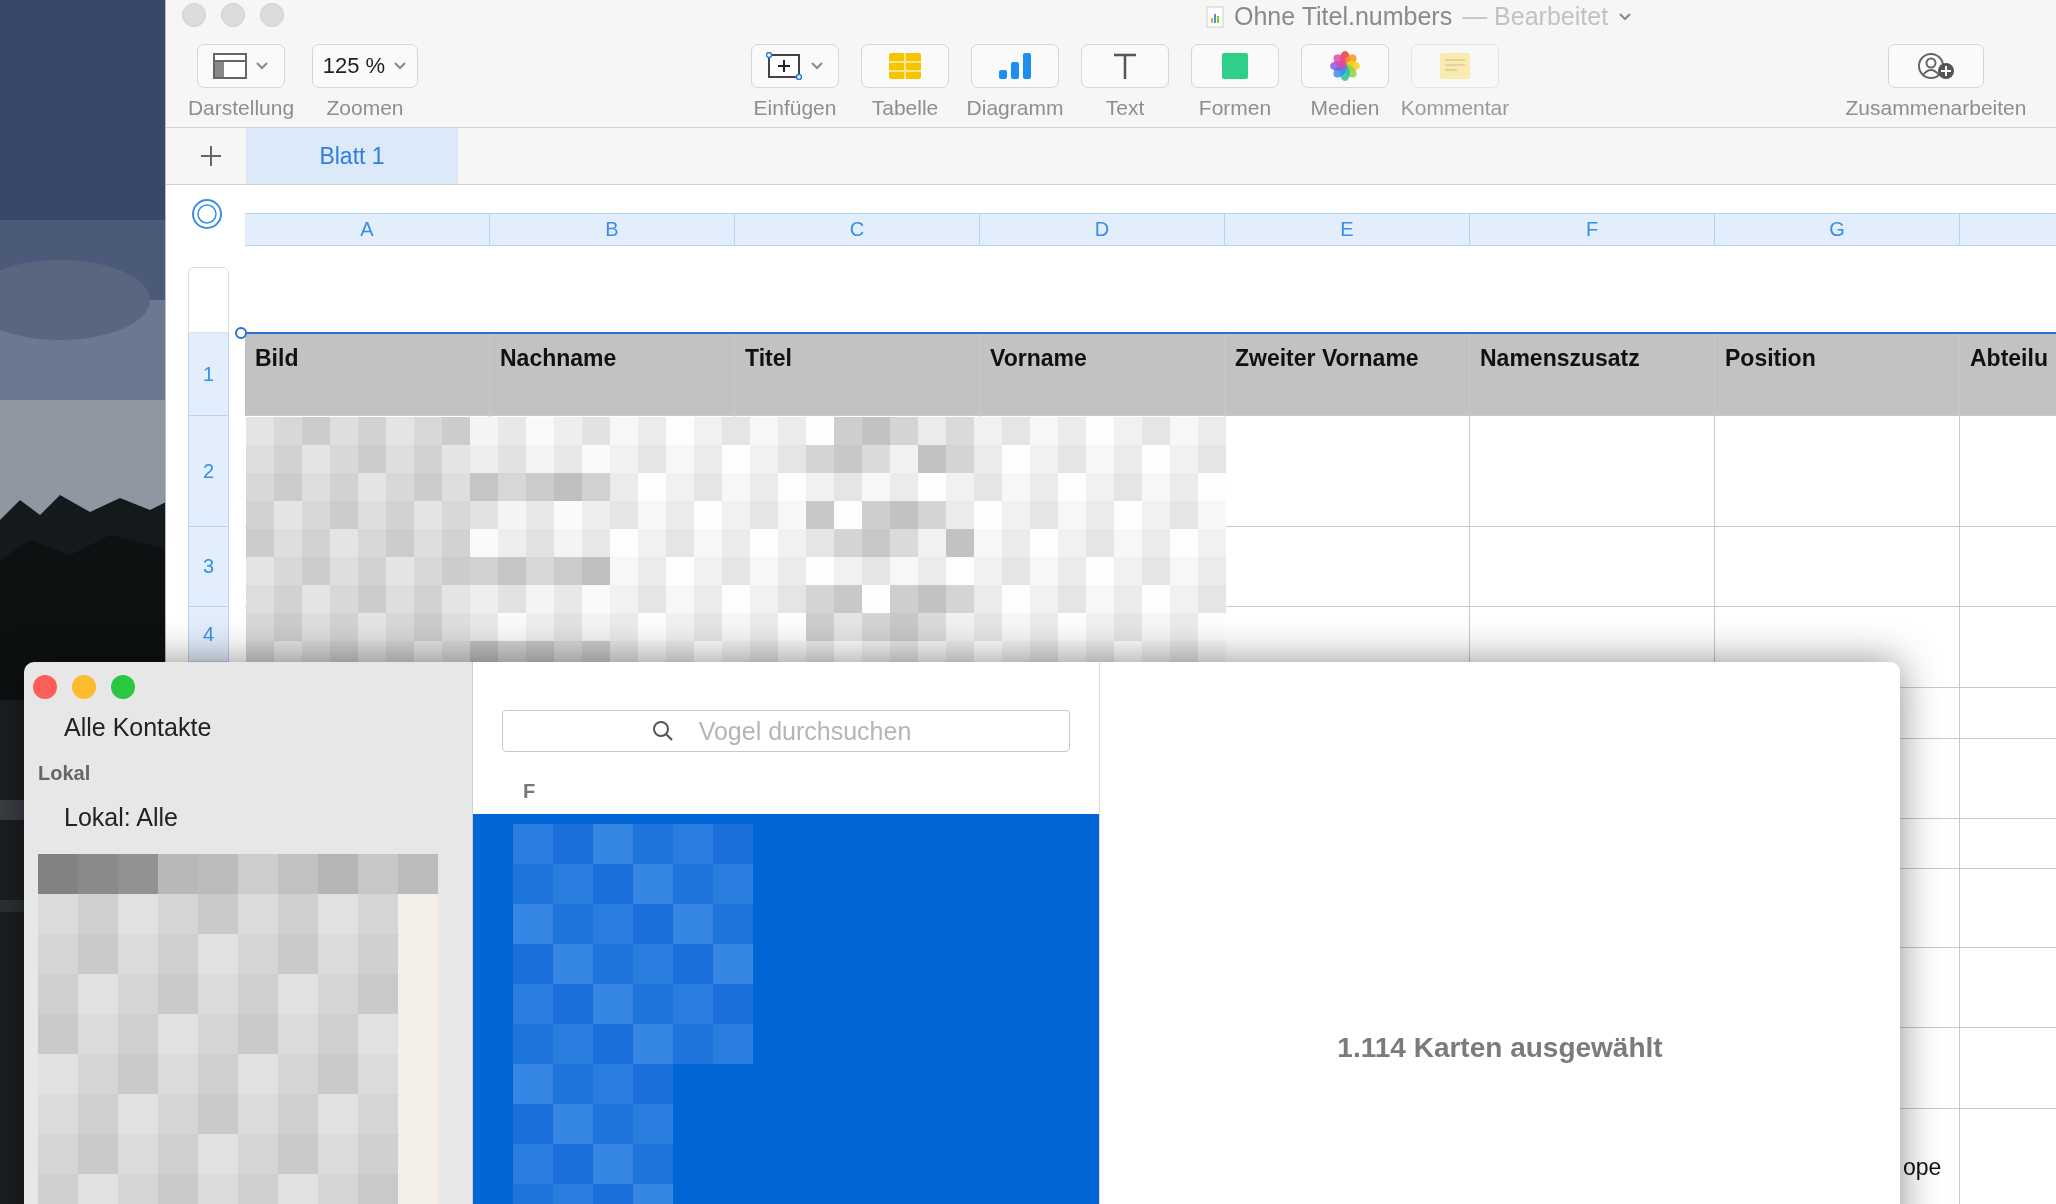  What do you see at coordinates (1345, 108) in the screenshot?
I see `toolbar-label: Medien` at bounding box center [1345, 108].